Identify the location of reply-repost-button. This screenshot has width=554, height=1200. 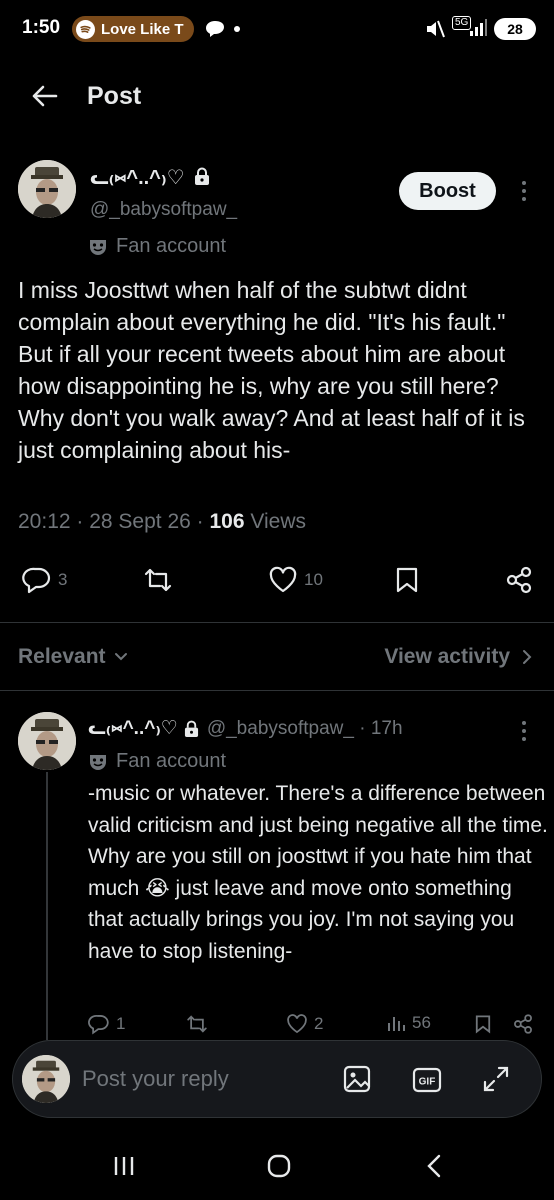
(197, 1024).